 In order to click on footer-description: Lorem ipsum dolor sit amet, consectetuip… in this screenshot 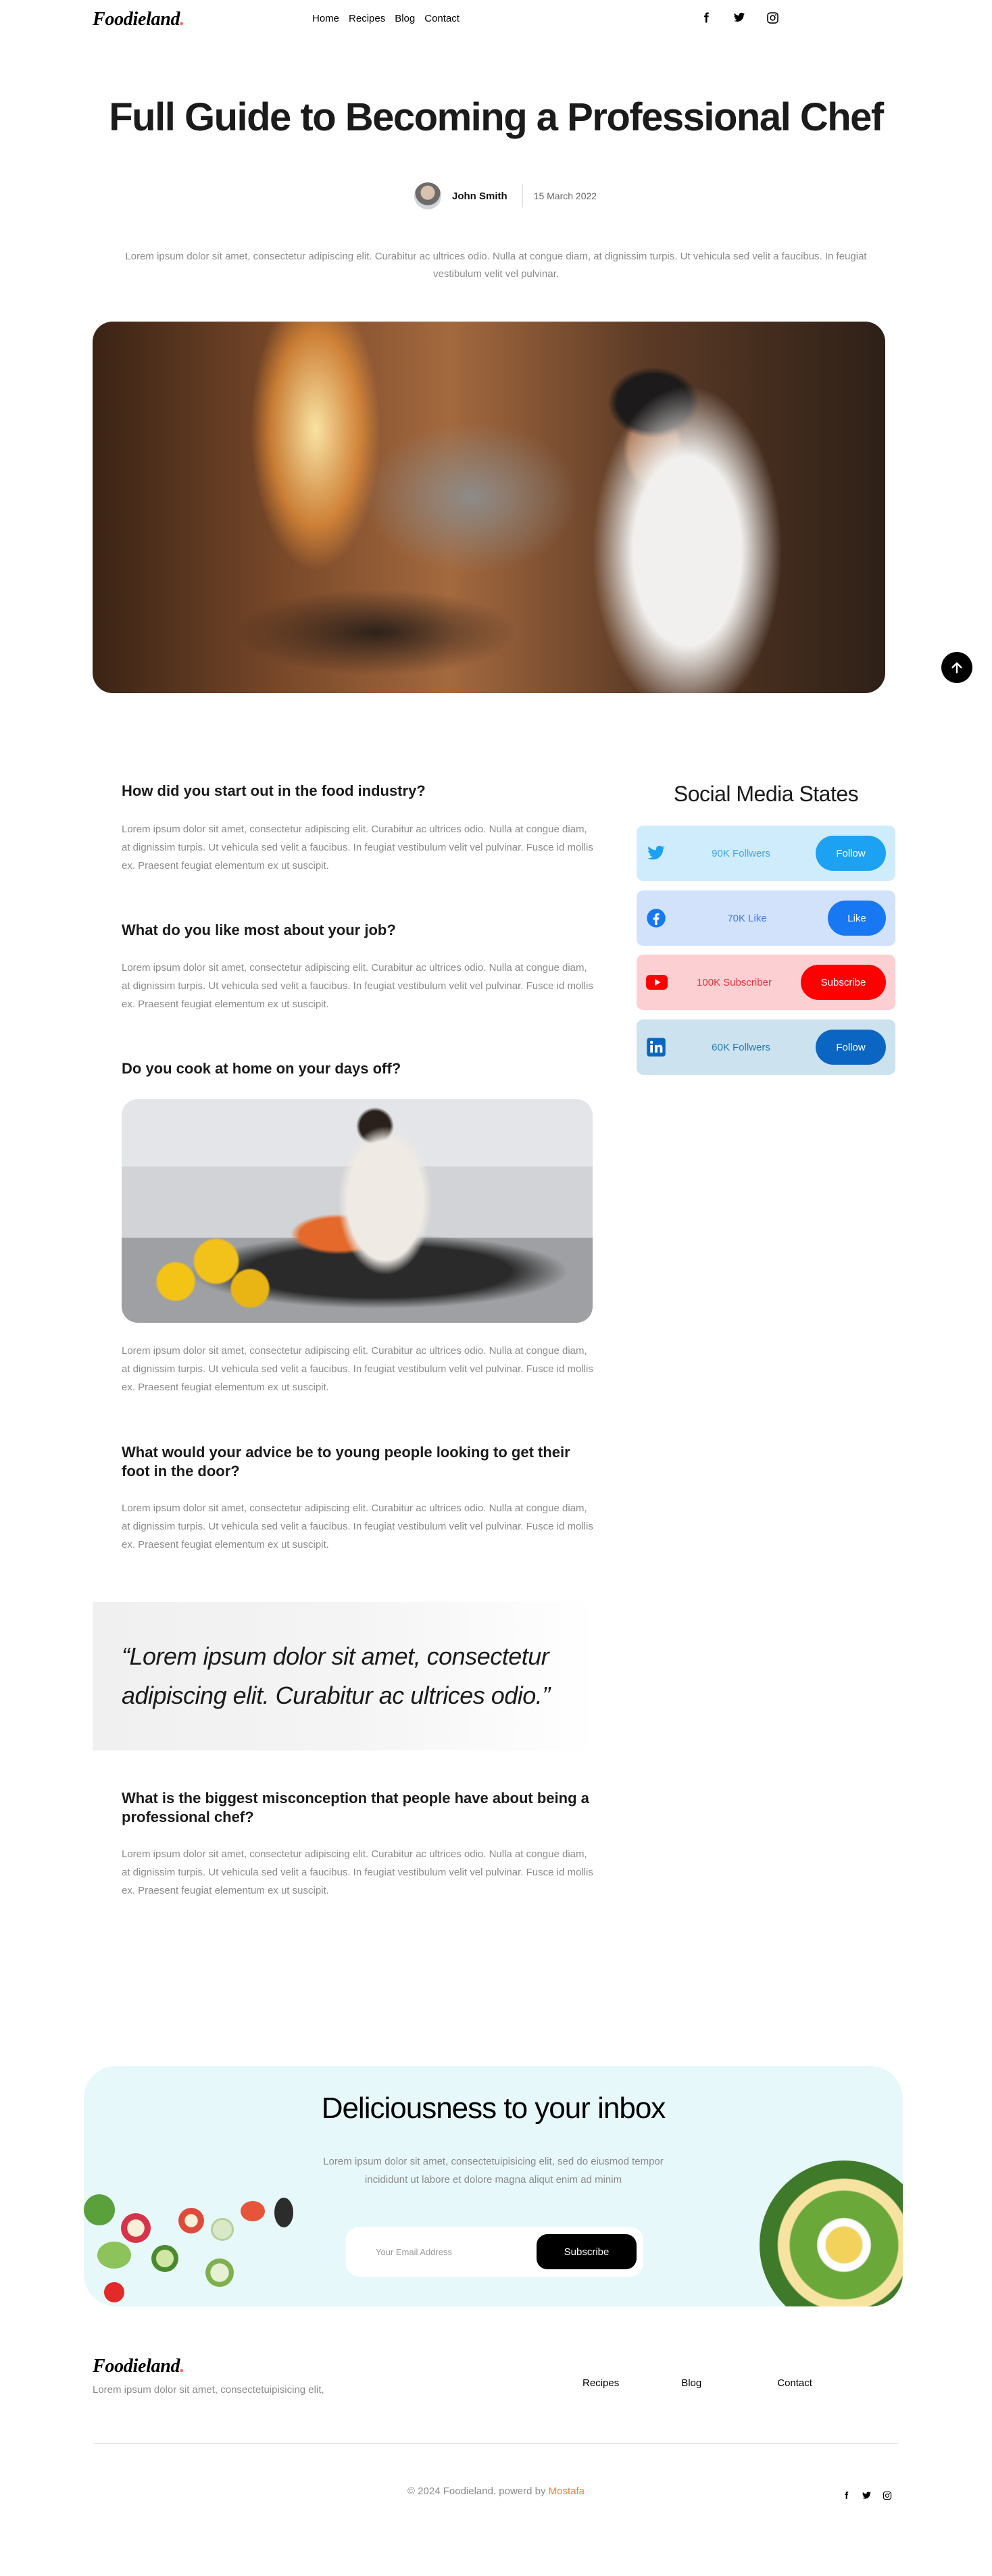, I will do `click(208, 2390)`.